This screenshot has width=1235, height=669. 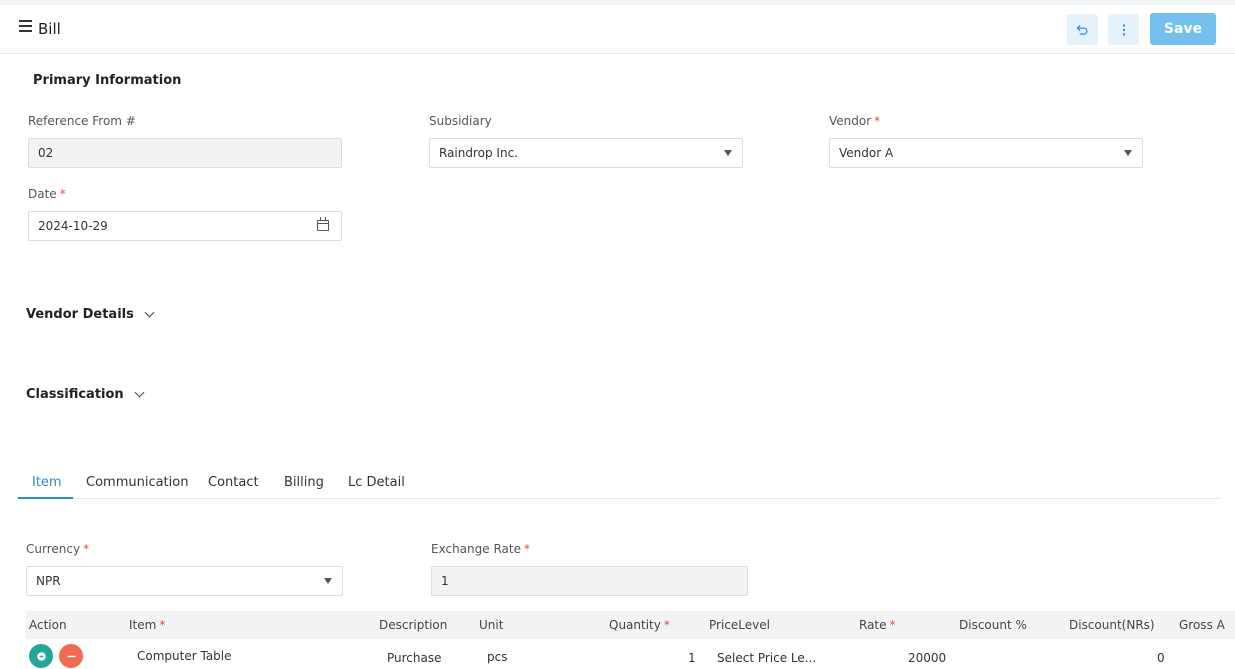 I want to click on tab-contact: Contact, so click(x=233, y=482).